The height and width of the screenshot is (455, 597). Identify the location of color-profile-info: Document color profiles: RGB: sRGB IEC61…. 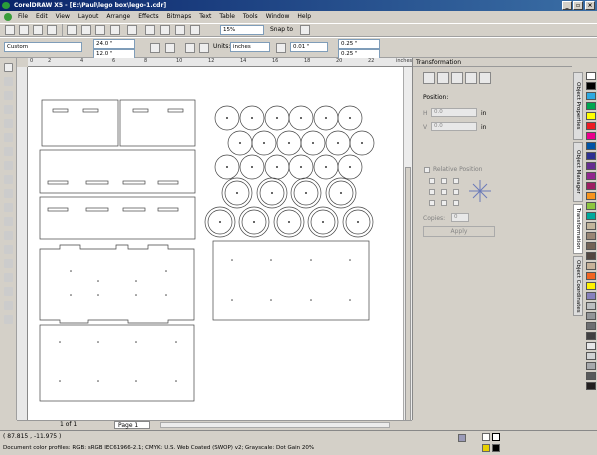
(158, 448).